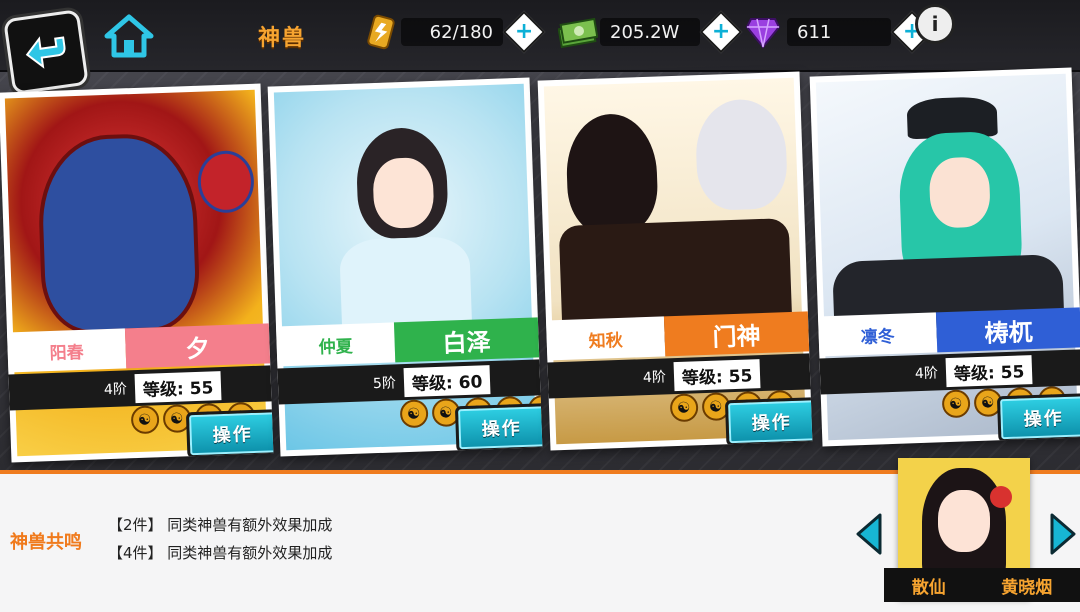 The height and width of the screenshot is (612, 1080). Describe the element at coordinates (220, 525) in the screenshot. I see `resonance-bonus-2: 【2件】 同类神兽有额外效果加成` at that location.